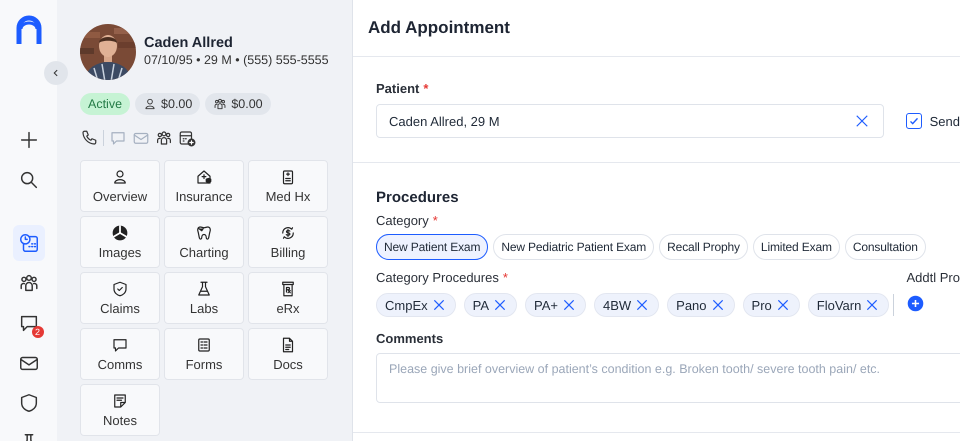  What do you see at coordinates (418, 197) in the screenshot?
I see `section-title: Procedures` at bounding box center [418, 197].